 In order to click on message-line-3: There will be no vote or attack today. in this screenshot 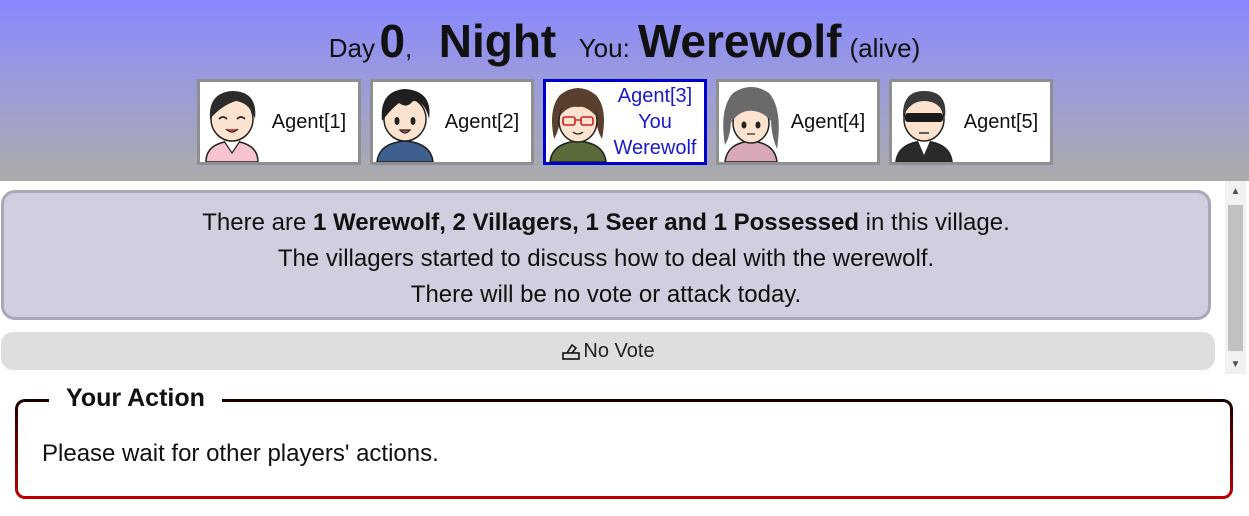, I will do `click(606, 294)`.